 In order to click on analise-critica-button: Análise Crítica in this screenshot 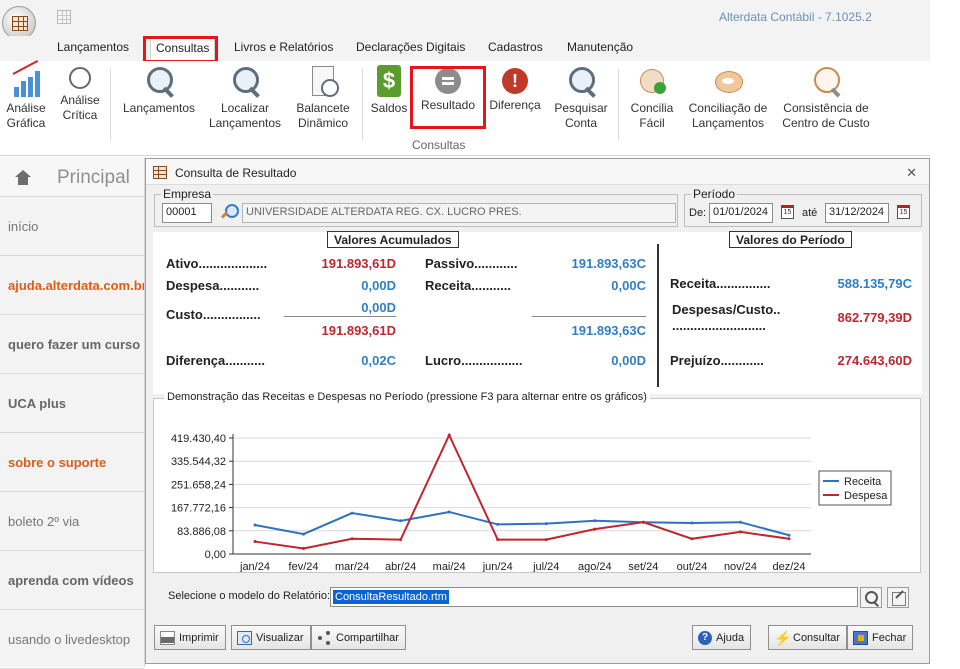, I will do `click(80, 94)`.